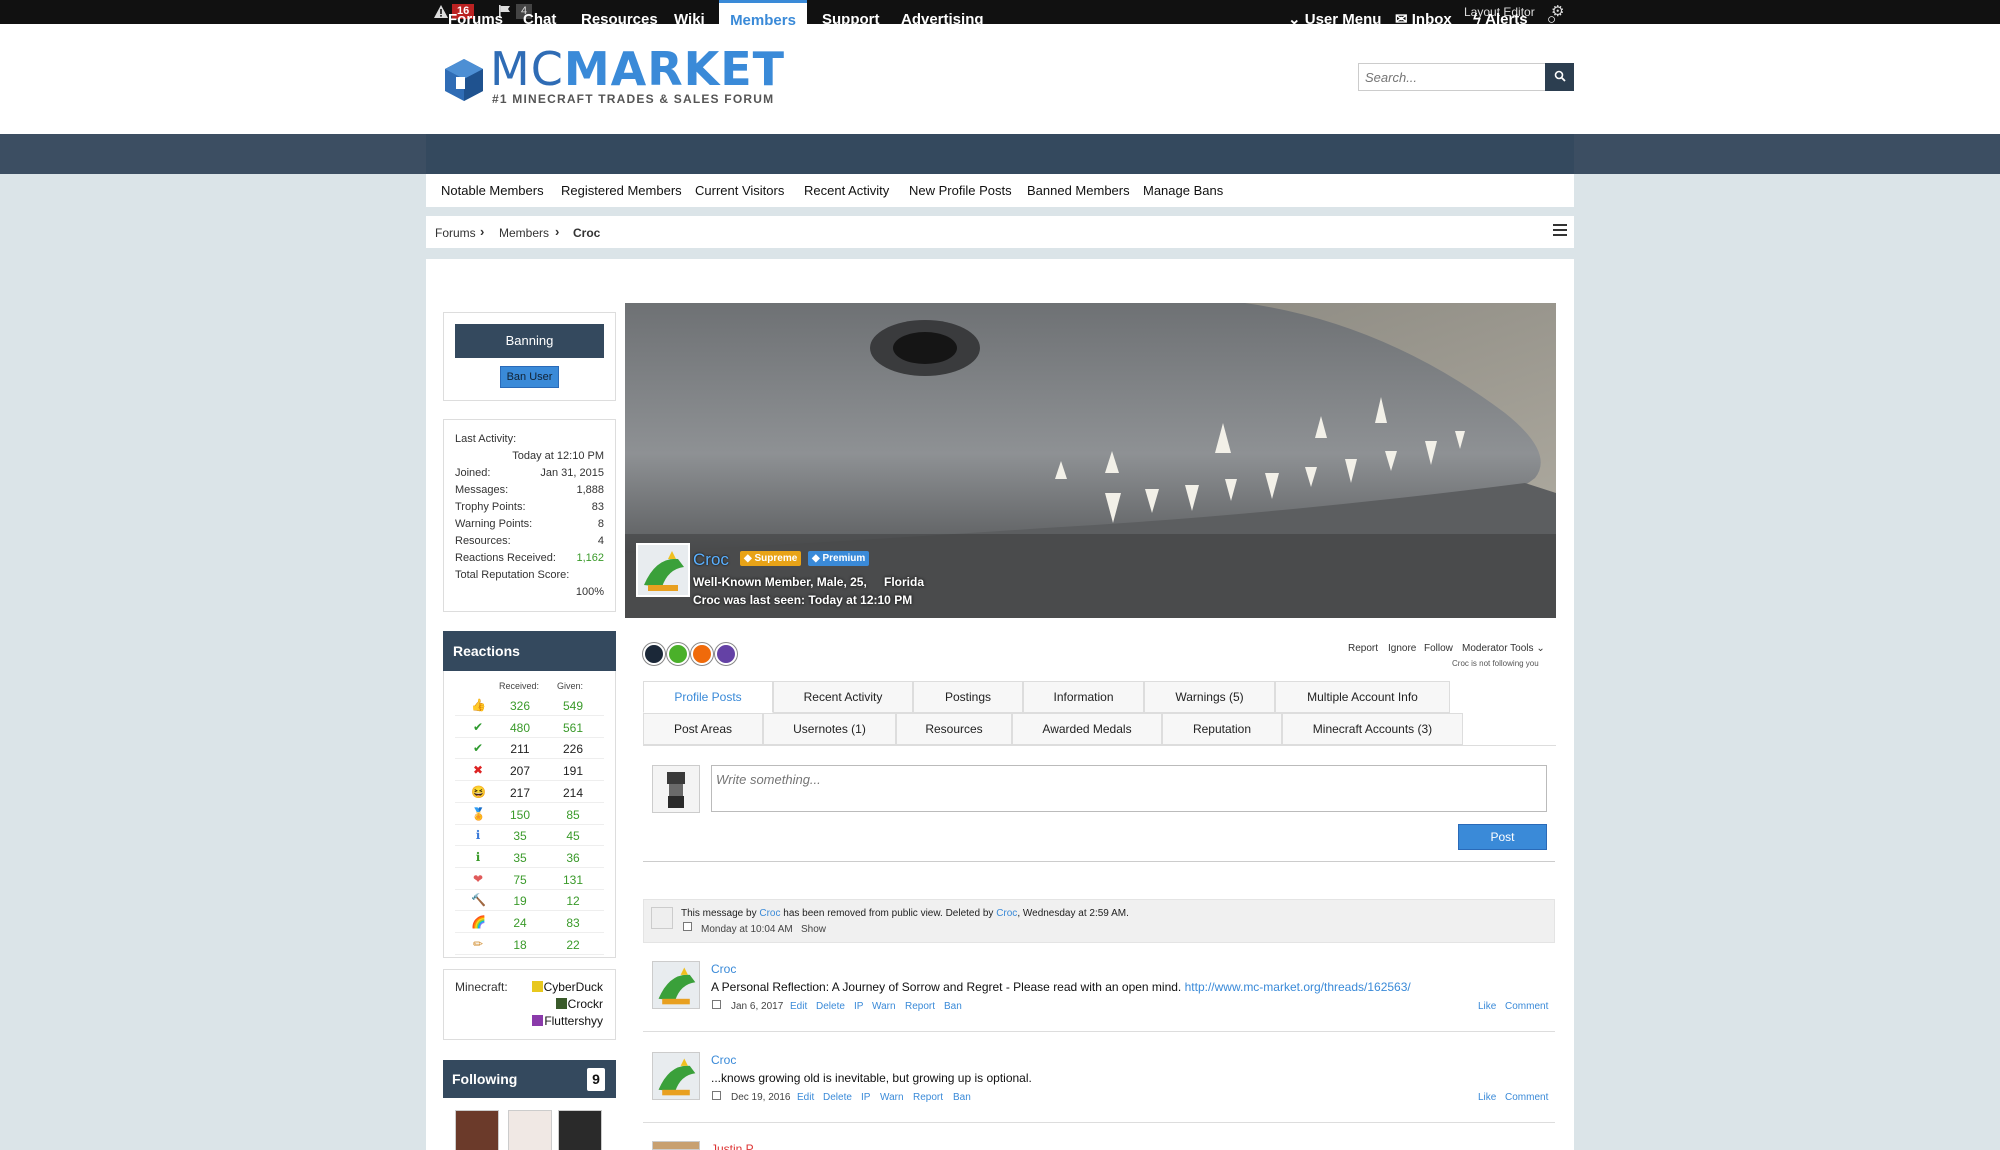  Describe the element at coordinates (761, 1097) in the screenshot. I see `message-date: Dec 19, 2016` at that location.